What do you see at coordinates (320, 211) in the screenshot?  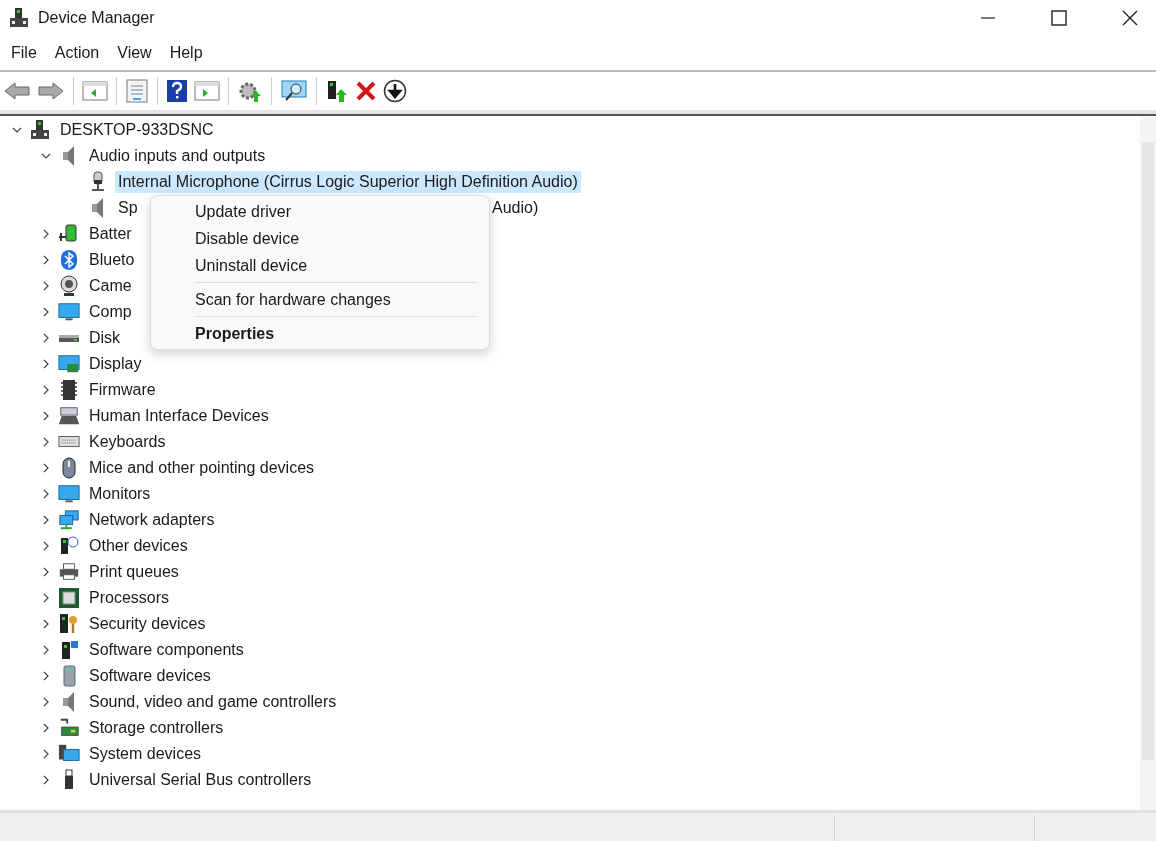 I see `context-menu-item: Update driver` at bounding box center [320, 211].